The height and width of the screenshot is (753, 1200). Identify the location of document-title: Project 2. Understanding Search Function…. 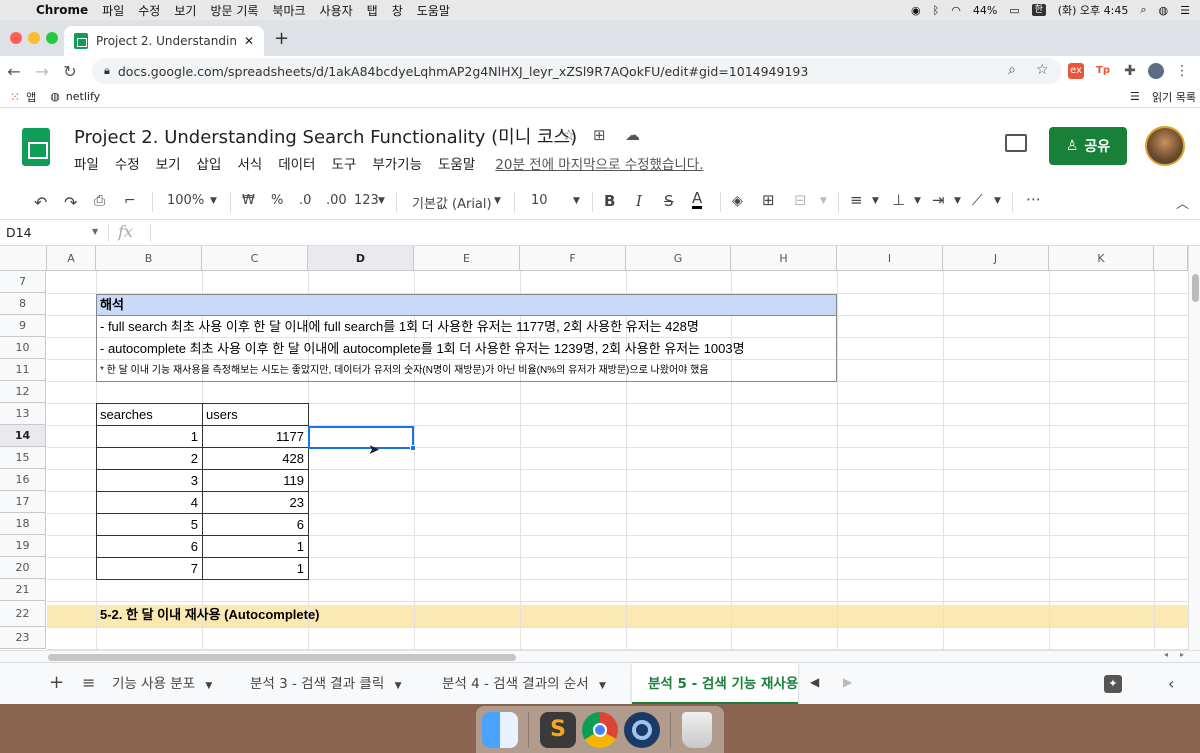
(325, 136).